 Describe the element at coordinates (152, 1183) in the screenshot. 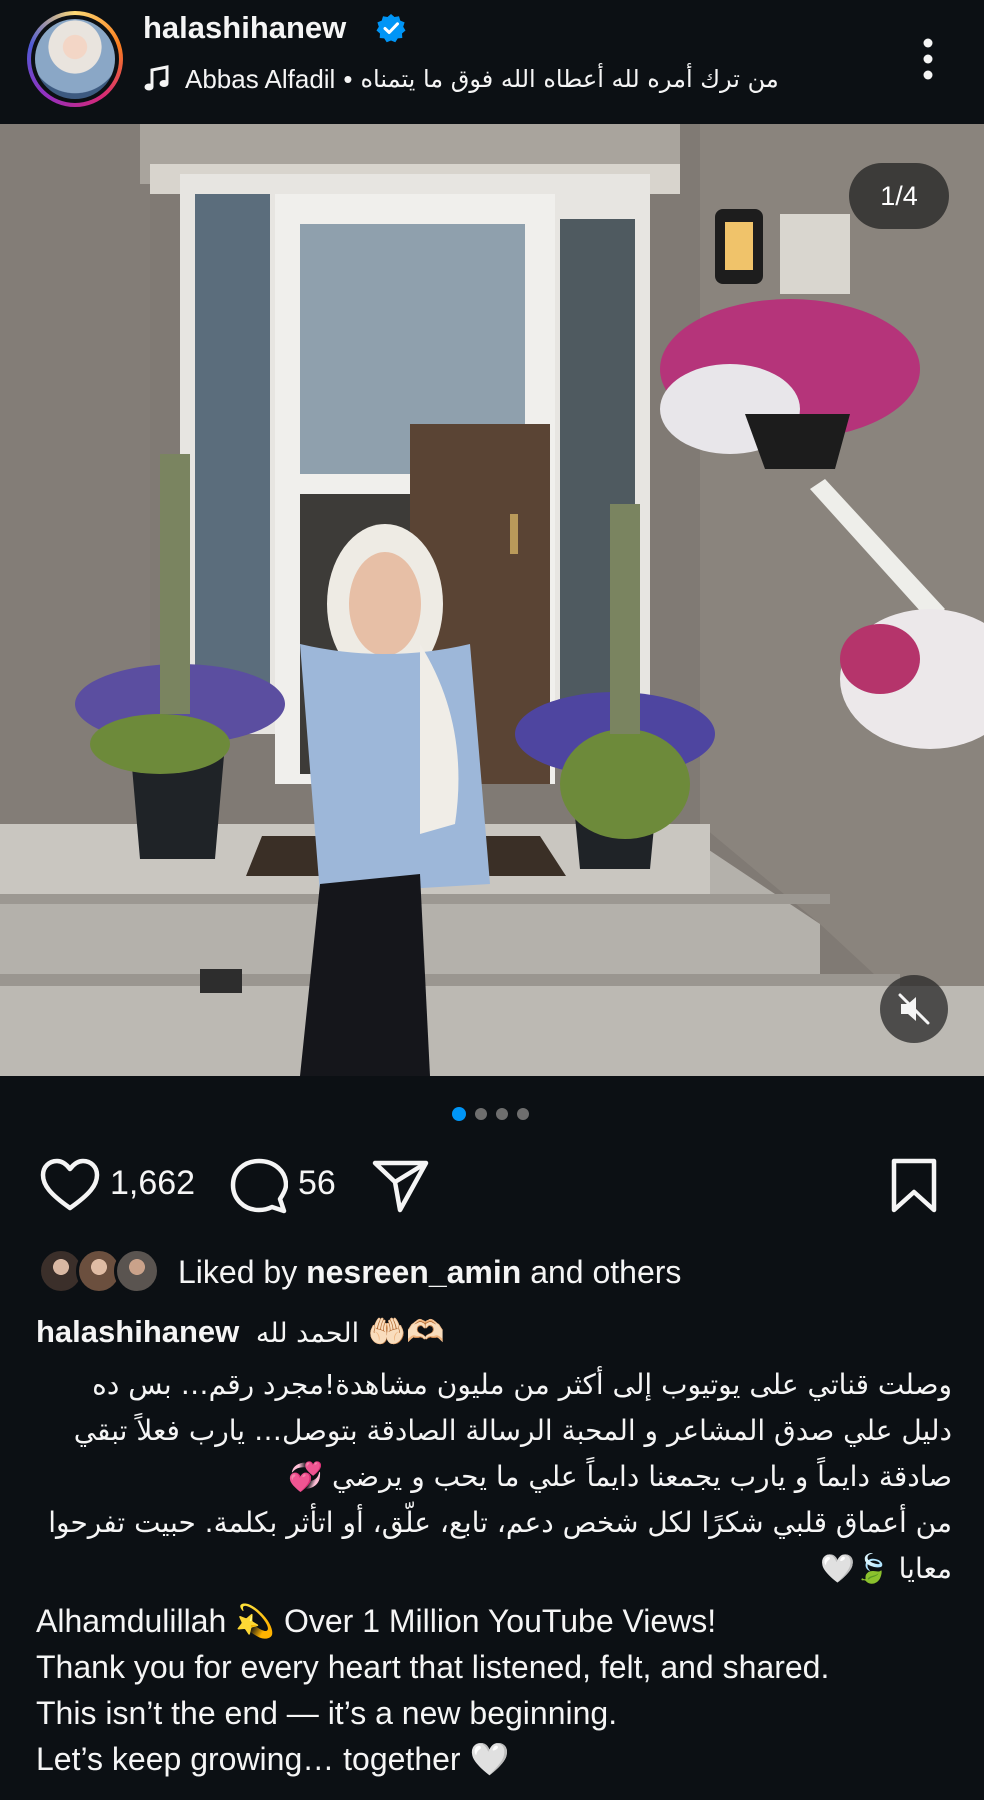

I see `likes-count: 1,662` at that location.